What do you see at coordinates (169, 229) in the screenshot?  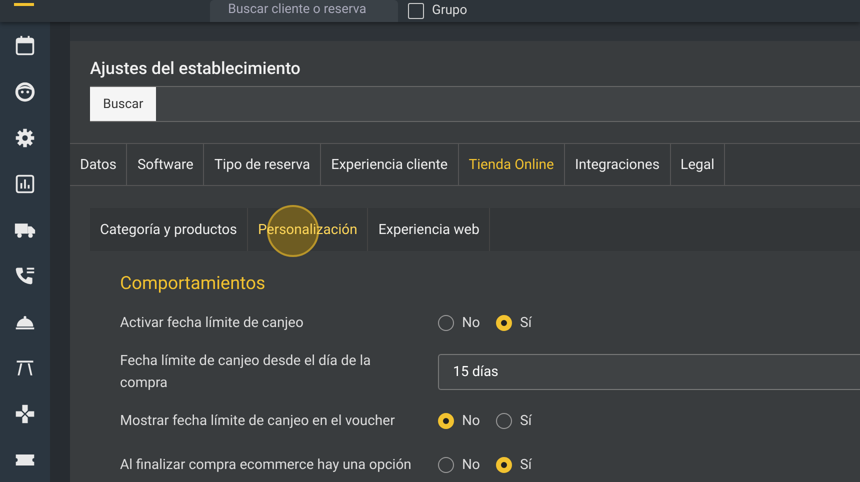 I see `subtab: Categoría y productos` at bounding box center [169, 229].